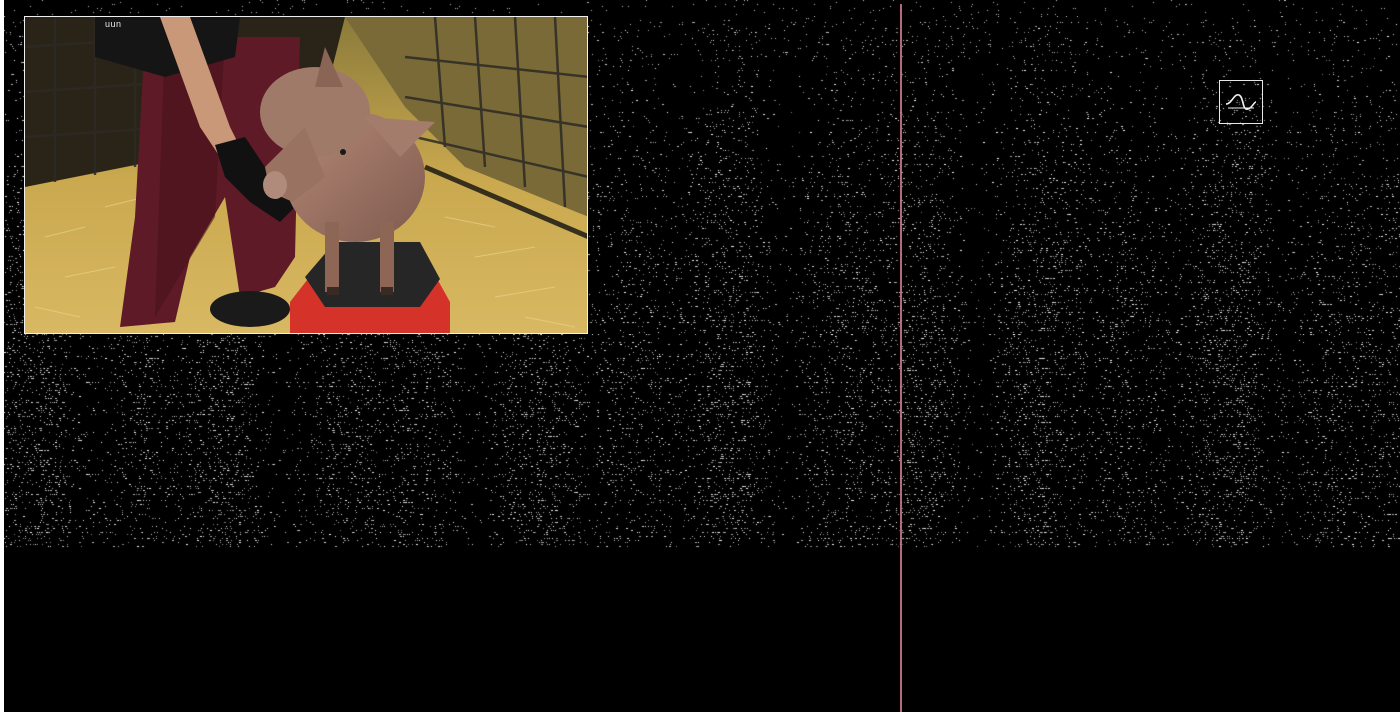 This screenshot has width=1400, height=712. I want to click on shirt-print-text: uun, so click(113, 24).